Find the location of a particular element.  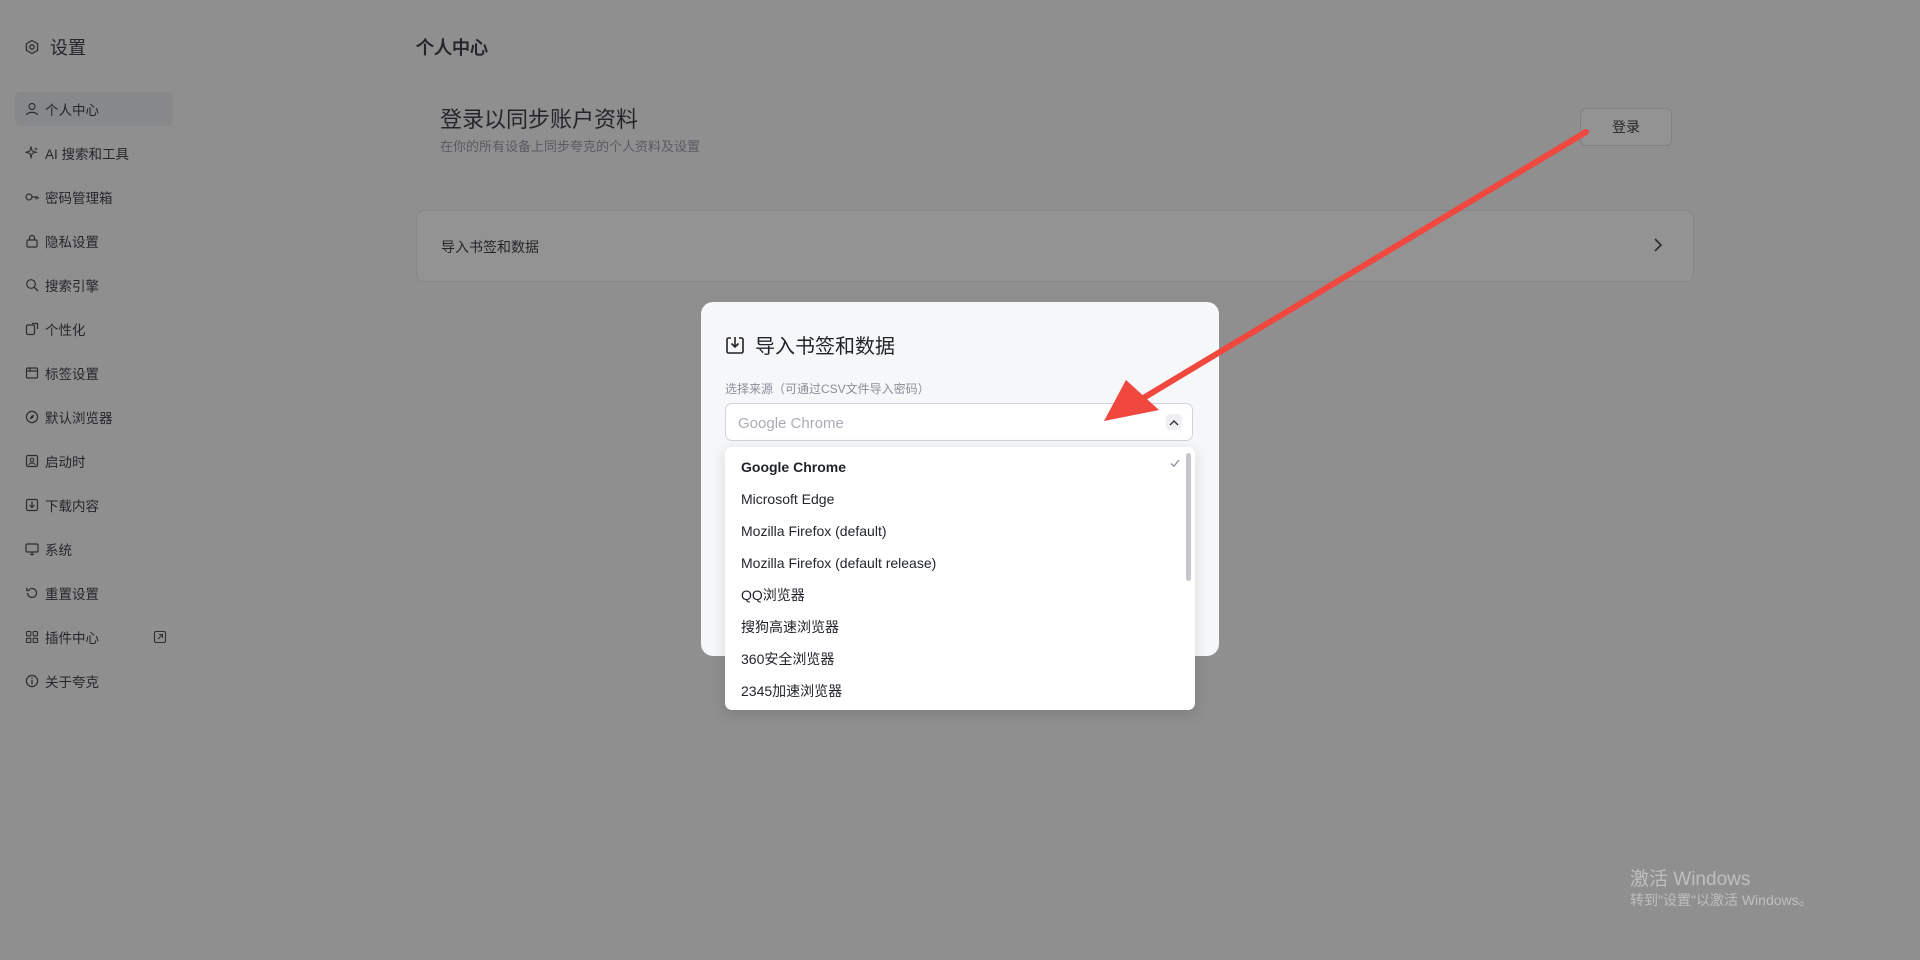

option-google-chrome: Google Chrome is located at coordinates (793, 467).